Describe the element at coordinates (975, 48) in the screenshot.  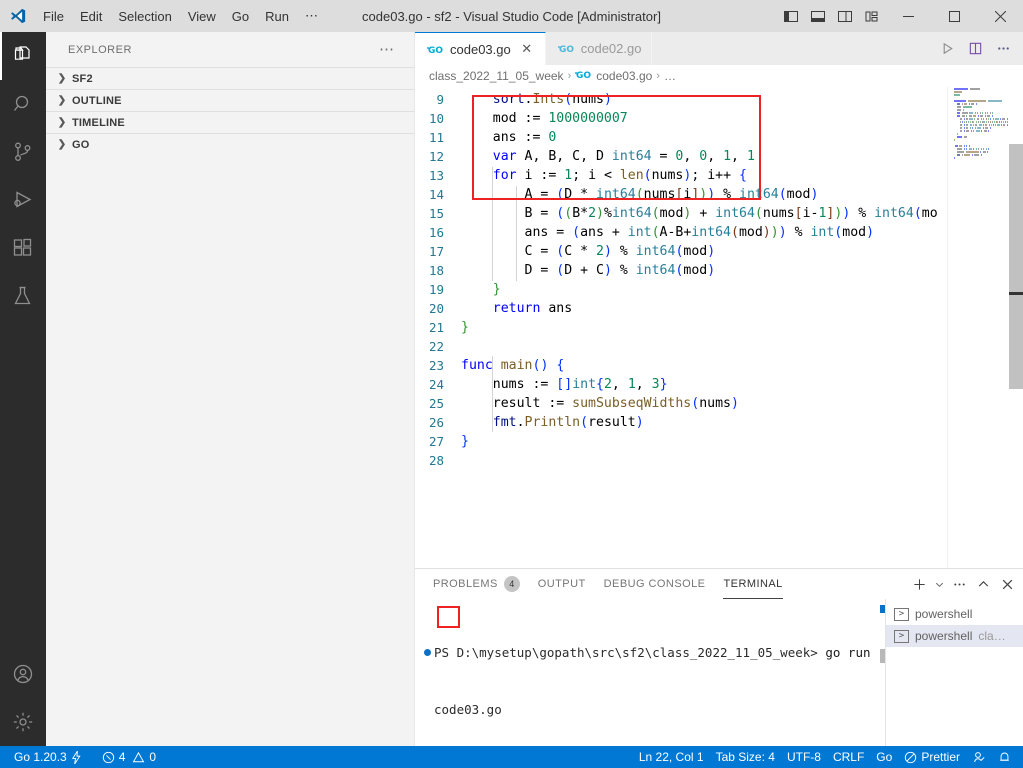
I see `split-editor-right-button` at that location.